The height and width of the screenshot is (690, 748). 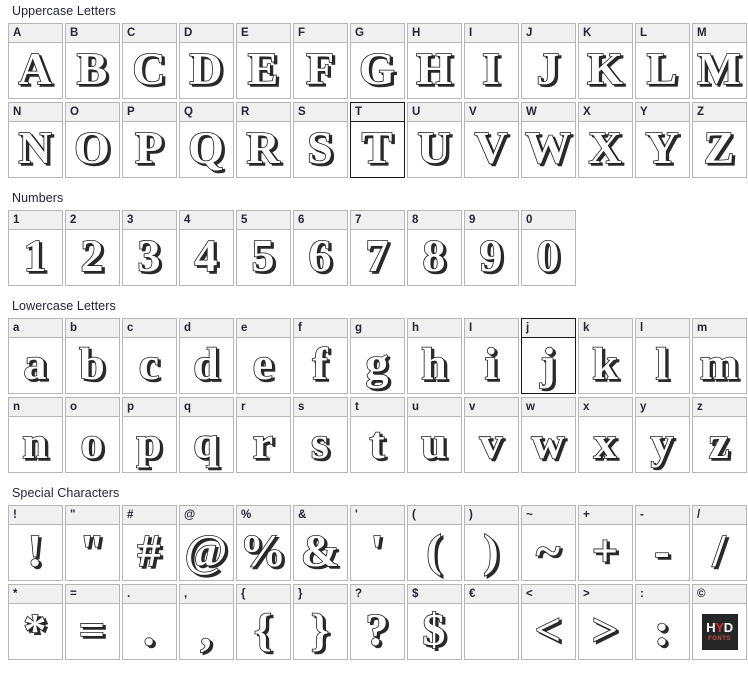 I want to click on character-label: k, so click(x=605, y=328).